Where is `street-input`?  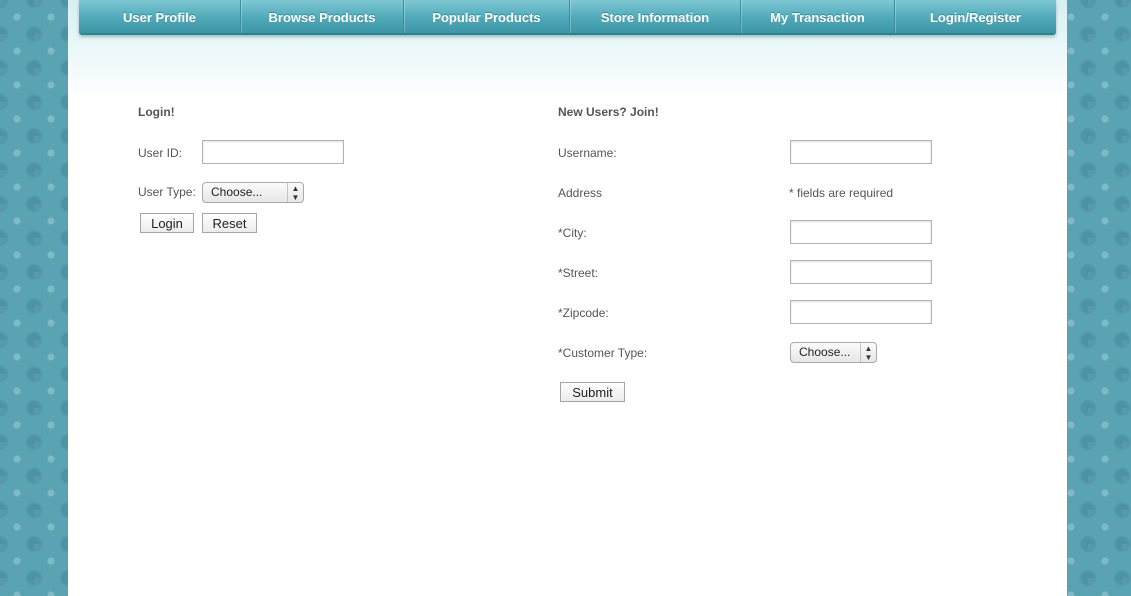 street-input is located at coordinates (861, 272).